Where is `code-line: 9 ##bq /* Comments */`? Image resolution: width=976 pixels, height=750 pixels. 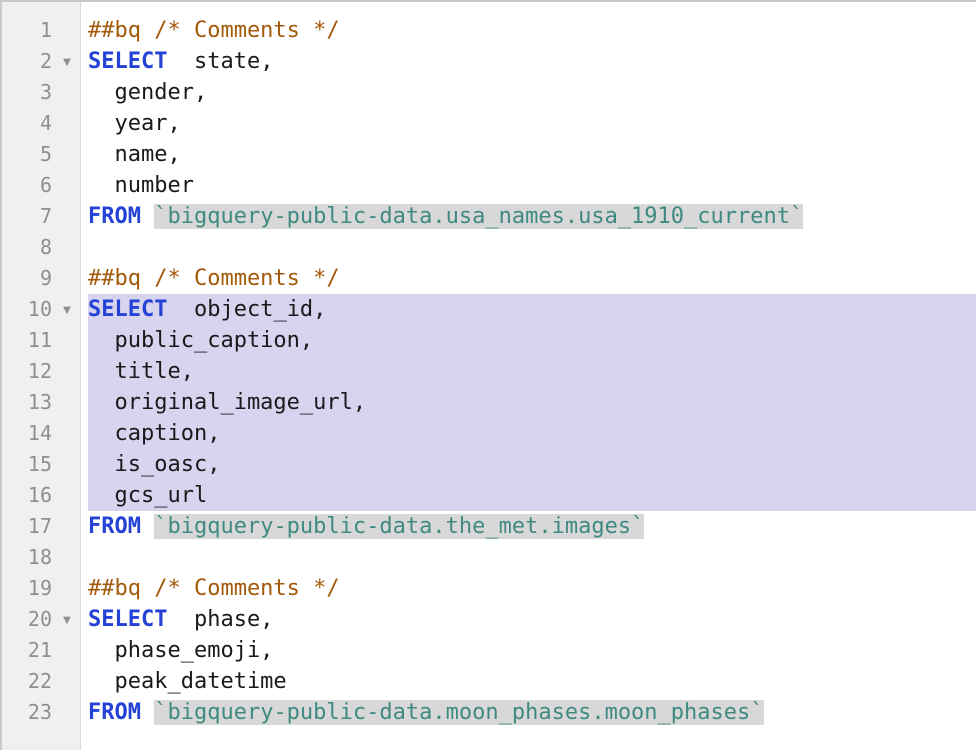
code-line: 9 ##bq /* Comments */ is located at coordinates (489, 278).